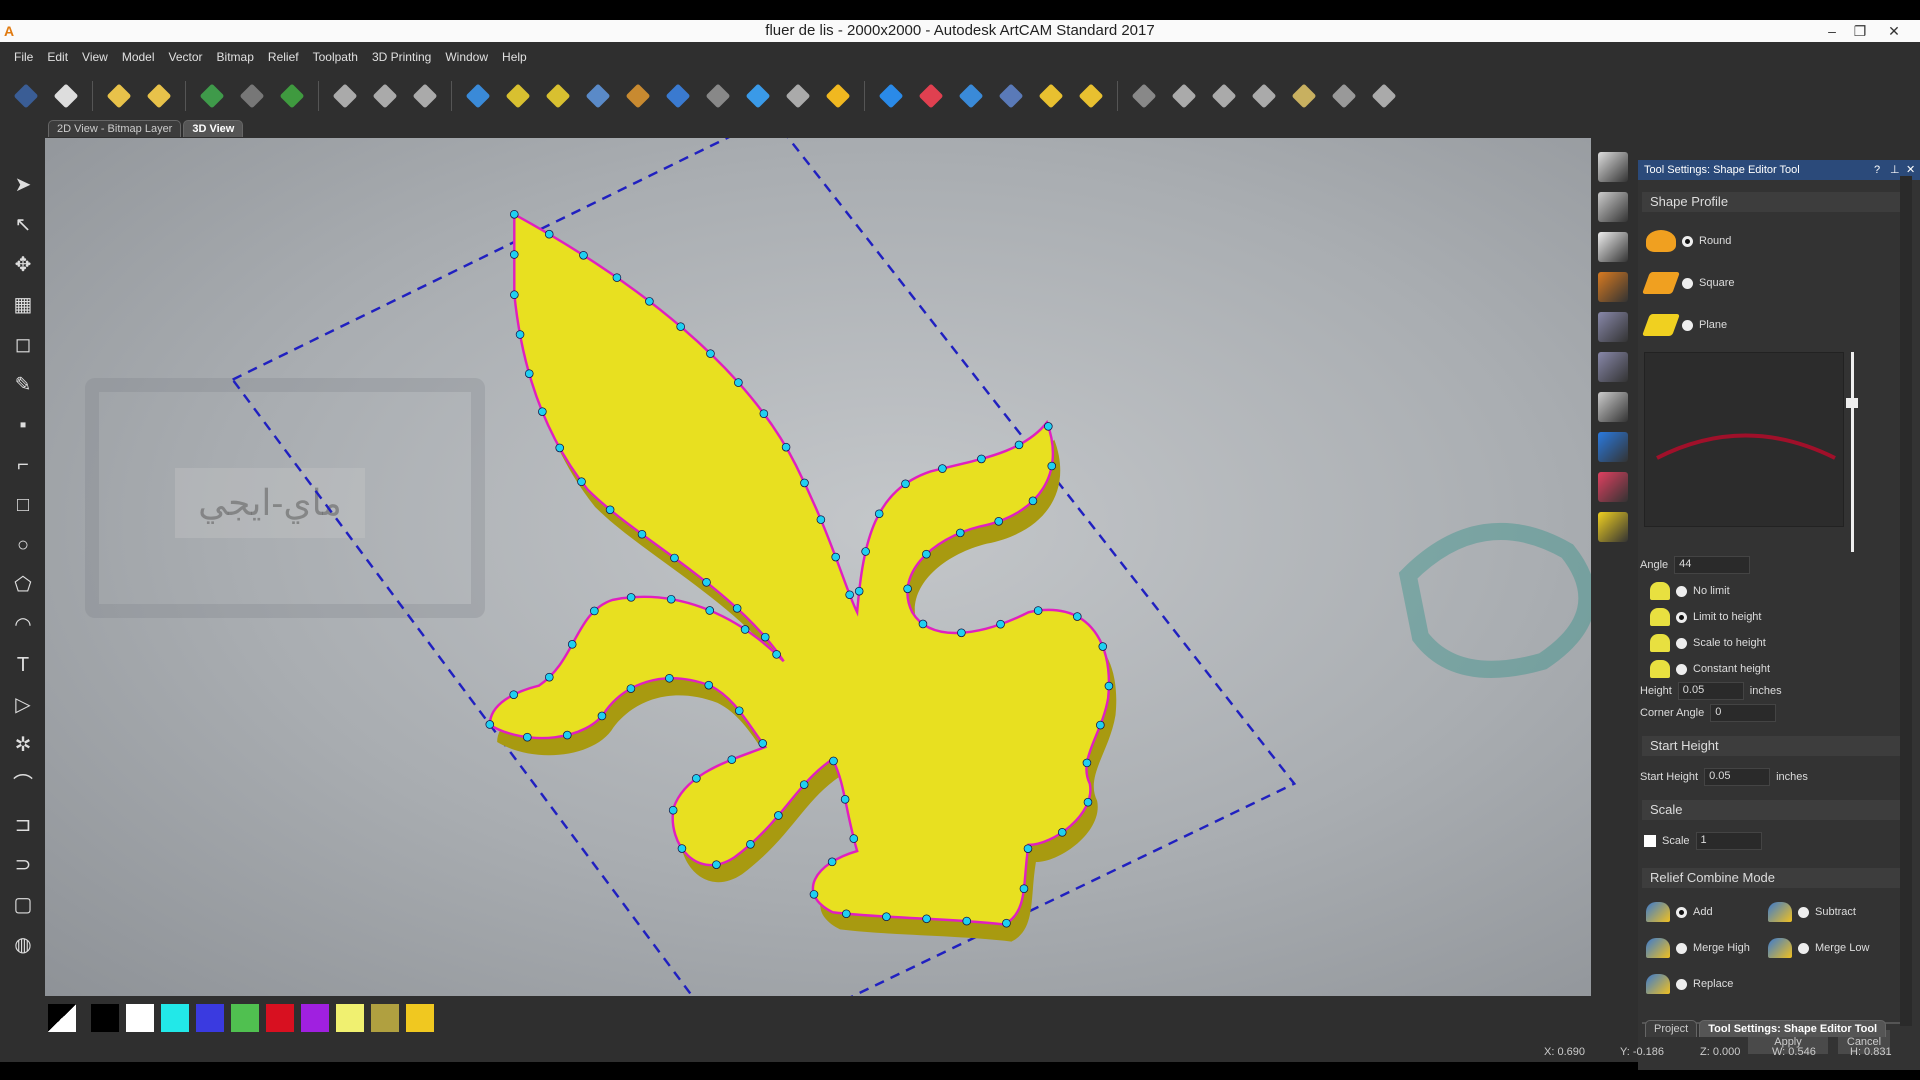 The height and width of the screenshot is (1080, 1920). I want to click on smooth-vectors-button, so click(385, 96).